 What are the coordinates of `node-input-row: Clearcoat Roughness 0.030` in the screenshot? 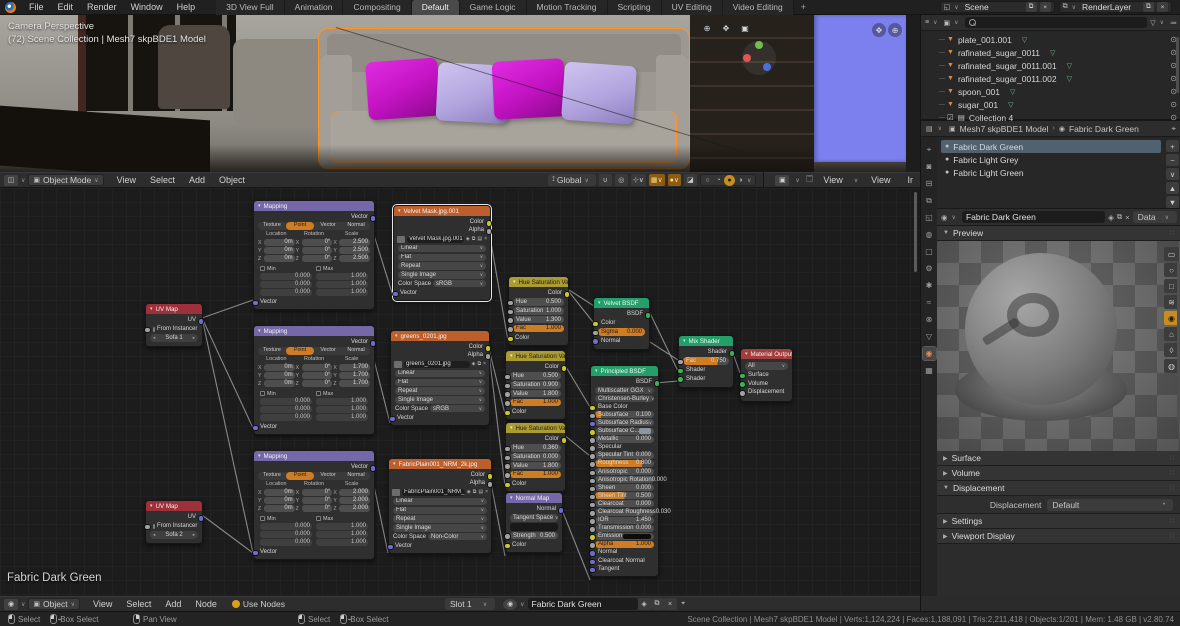 It's located at (630, 512).